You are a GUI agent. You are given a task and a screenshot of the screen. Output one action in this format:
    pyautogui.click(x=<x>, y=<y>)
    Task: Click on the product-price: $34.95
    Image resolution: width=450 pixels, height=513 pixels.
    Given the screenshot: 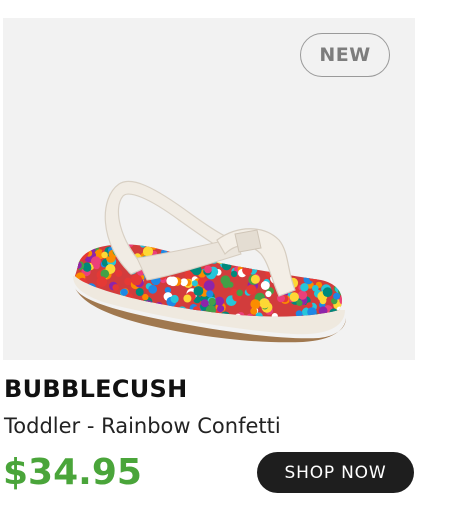 What is the action you would take?
    pyautogui.click(x=72, y=472)
    